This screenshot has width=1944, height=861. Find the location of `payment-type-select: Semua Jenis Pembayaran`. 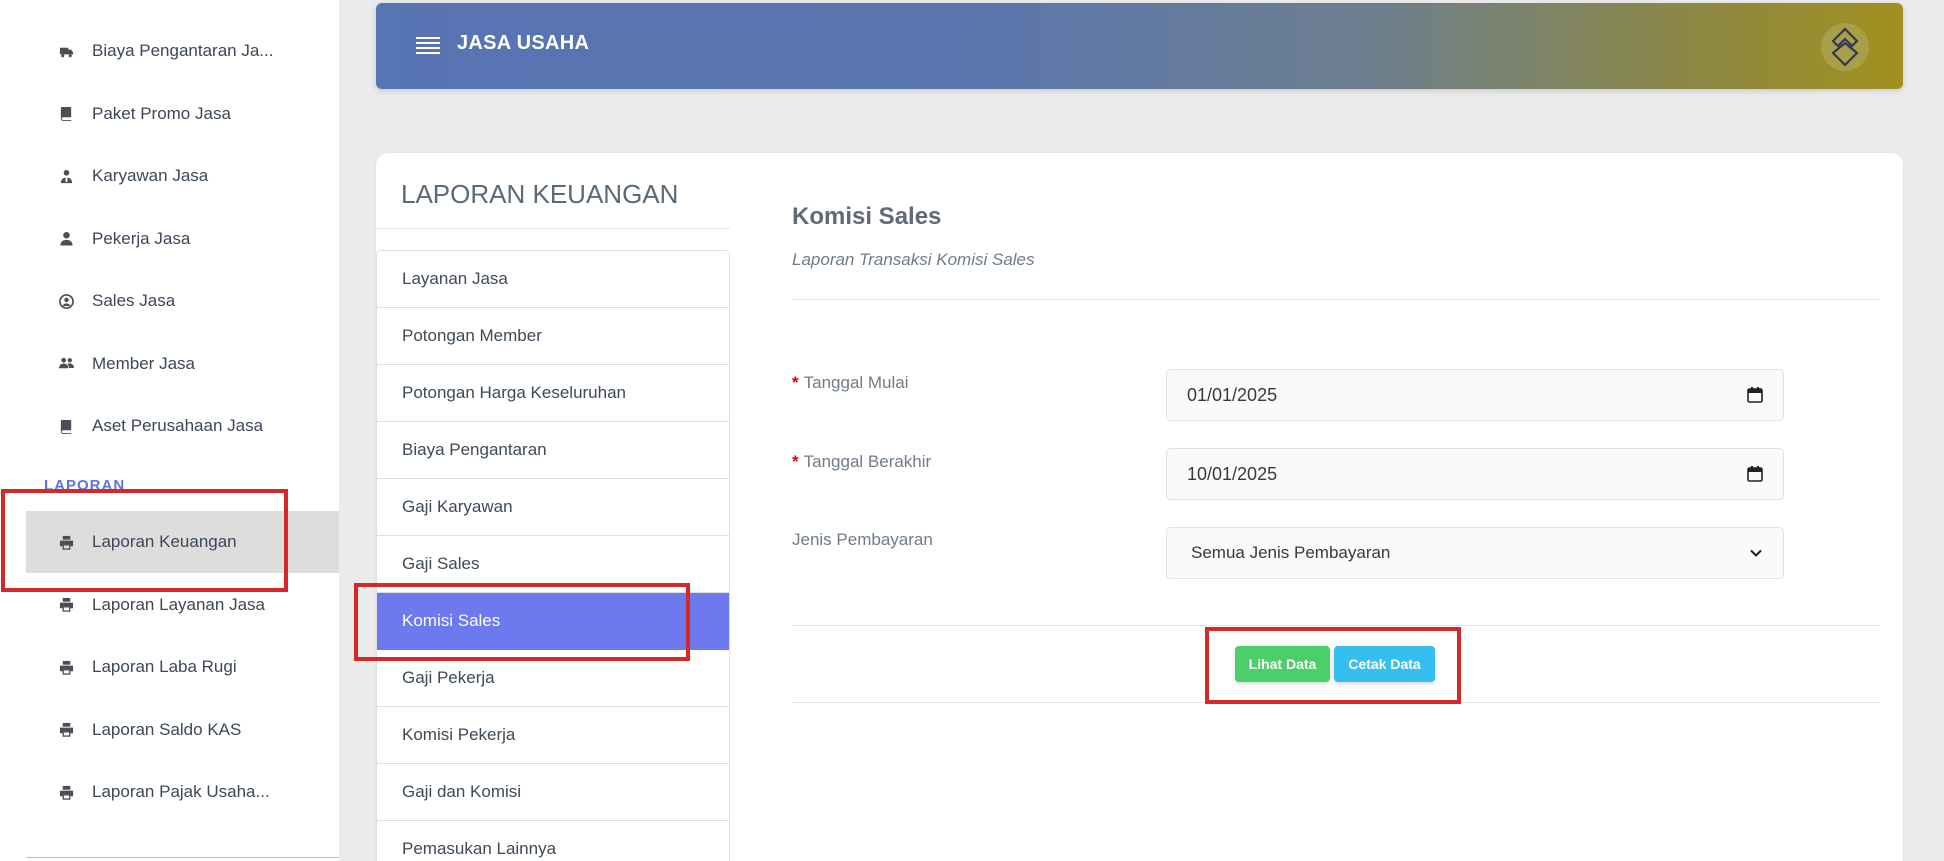

payment-type-select: Semua Jenis Pembayaran is located at coordinates (1475, 553).